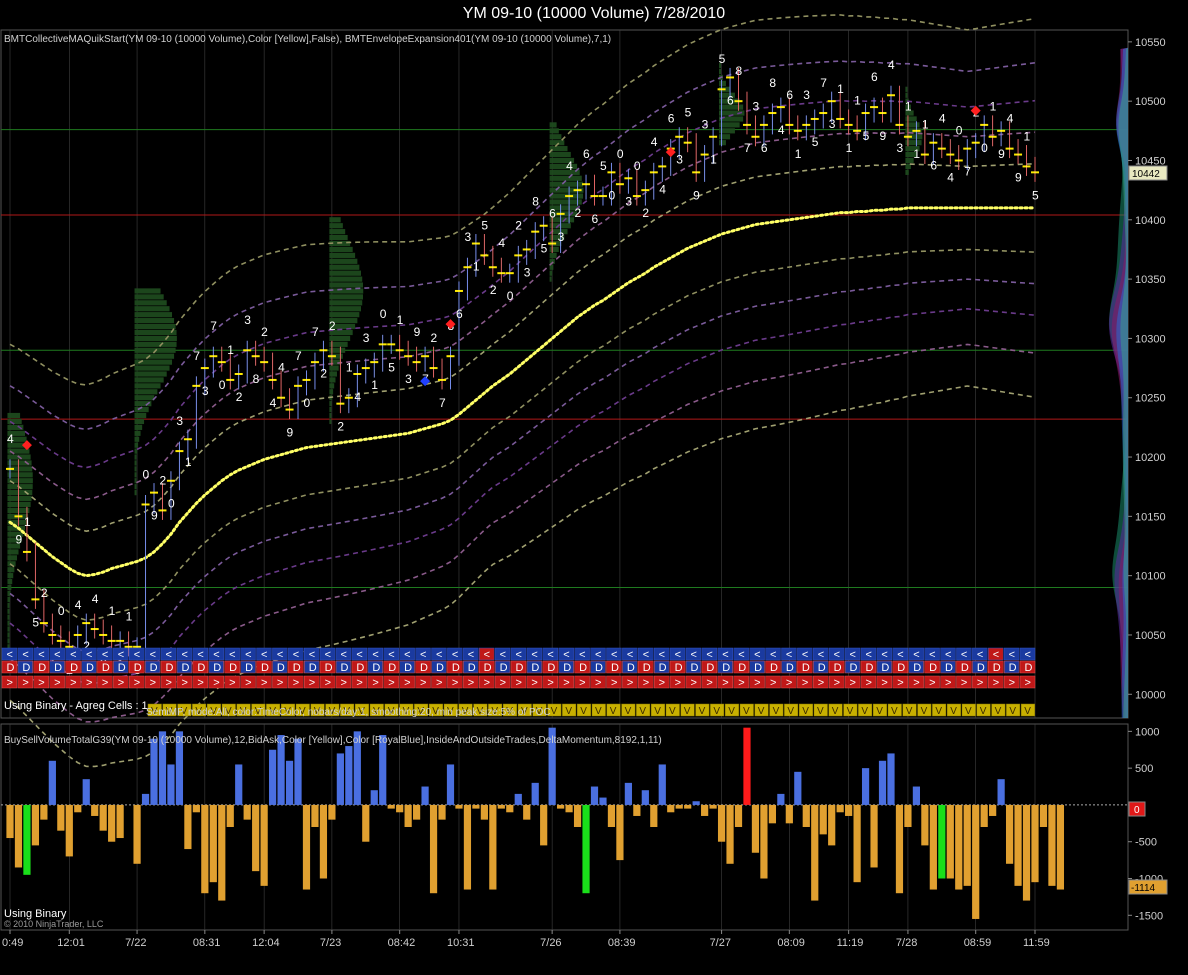 This screenshot has height=975, width=1188. Describe the element at coordinates (720, 943) in the screenshot. I see `time-tick-label: 7/27` at that location.